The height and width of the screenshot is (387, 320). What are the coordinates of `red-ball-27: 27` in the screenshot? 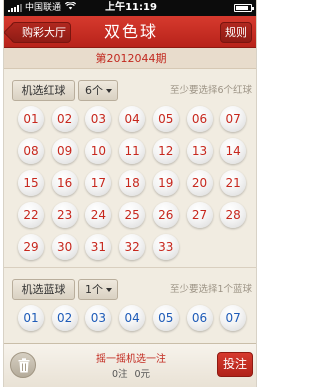 It's located at (199, 215).